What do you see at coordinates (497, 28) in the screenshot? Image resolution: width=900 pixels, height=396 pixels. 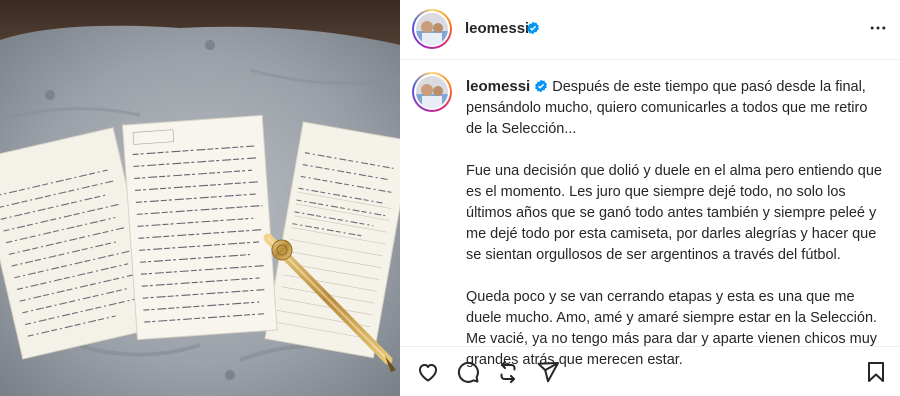 I see `username: leomessi` at bounding box center [497, 28].